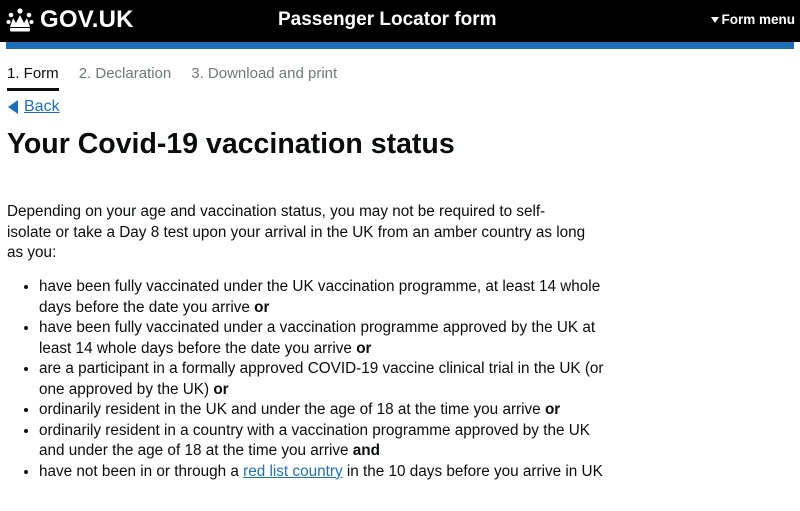  Describe the element at coordinates (33, 78) in the screenshot. I see `step-form: 1. Form` at that location.